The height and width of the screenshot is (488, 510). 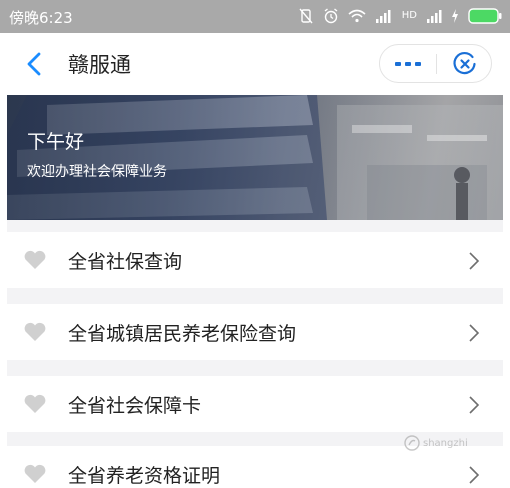 What do you see at coordinates (357, 16) in the screenshot?
I see `wifi-icon` at bounding box center [357, 16].